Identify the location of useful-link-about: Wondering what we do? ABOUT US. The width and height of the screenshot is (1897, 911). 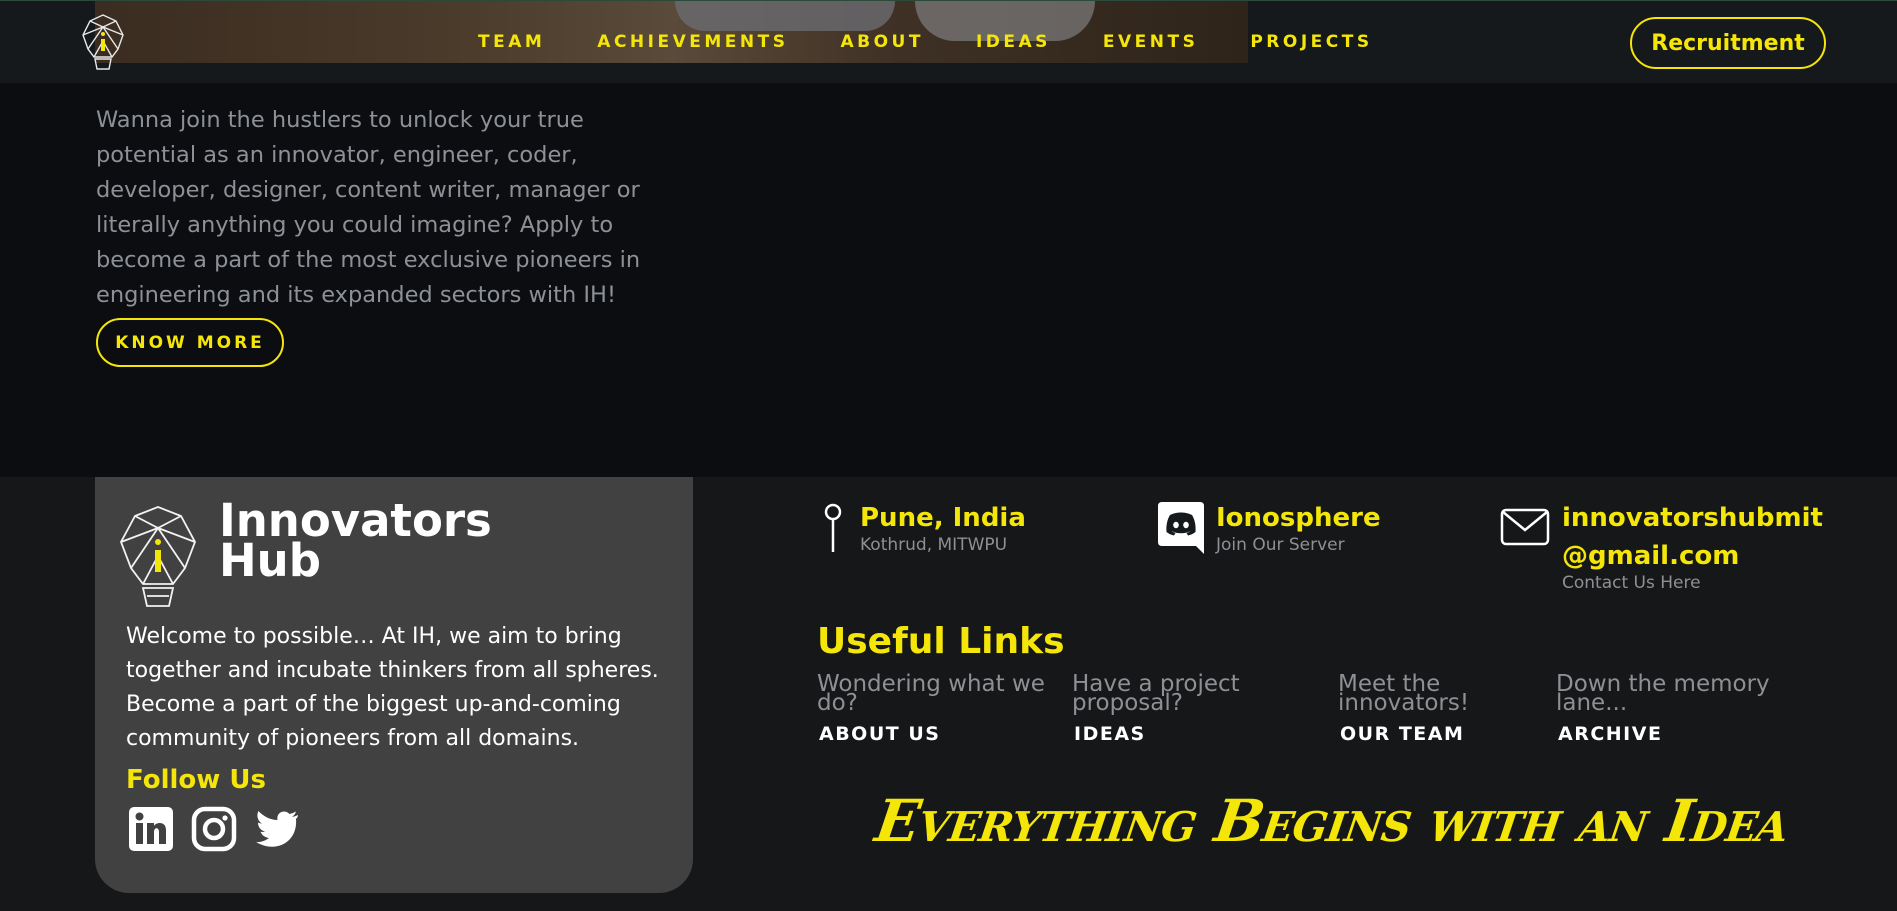
(937, 708).